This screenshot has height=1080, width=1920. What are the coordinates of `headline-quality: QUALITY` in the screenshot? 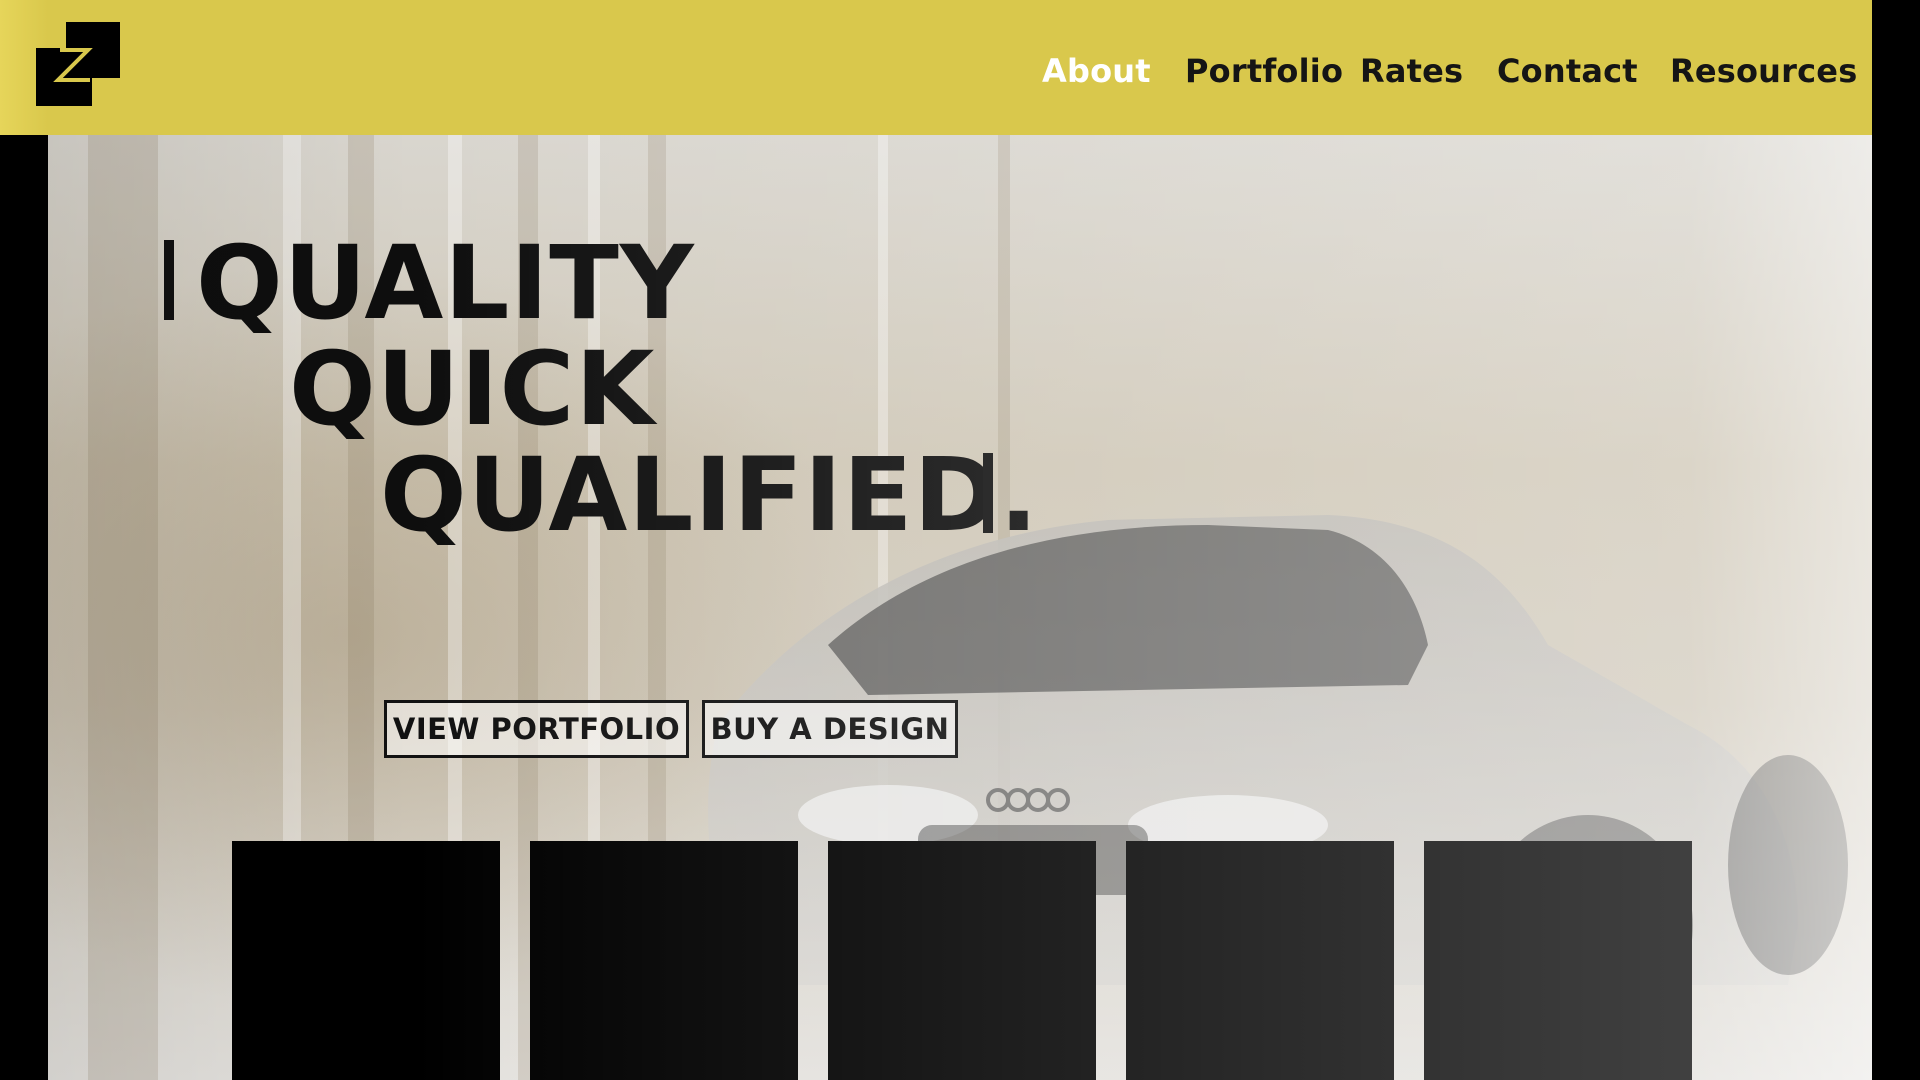 It's located at (445, 283).